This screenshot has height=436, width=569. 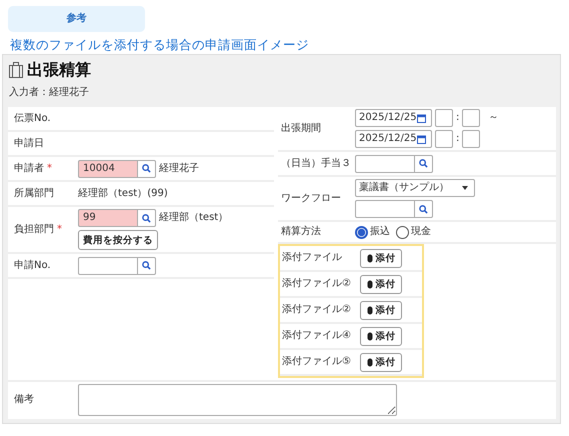 What do you see at coordinates (49, 93) in the screenshot?
I see `entered-by-text: 入力者：経理花子` at bounding box center [49, 93].